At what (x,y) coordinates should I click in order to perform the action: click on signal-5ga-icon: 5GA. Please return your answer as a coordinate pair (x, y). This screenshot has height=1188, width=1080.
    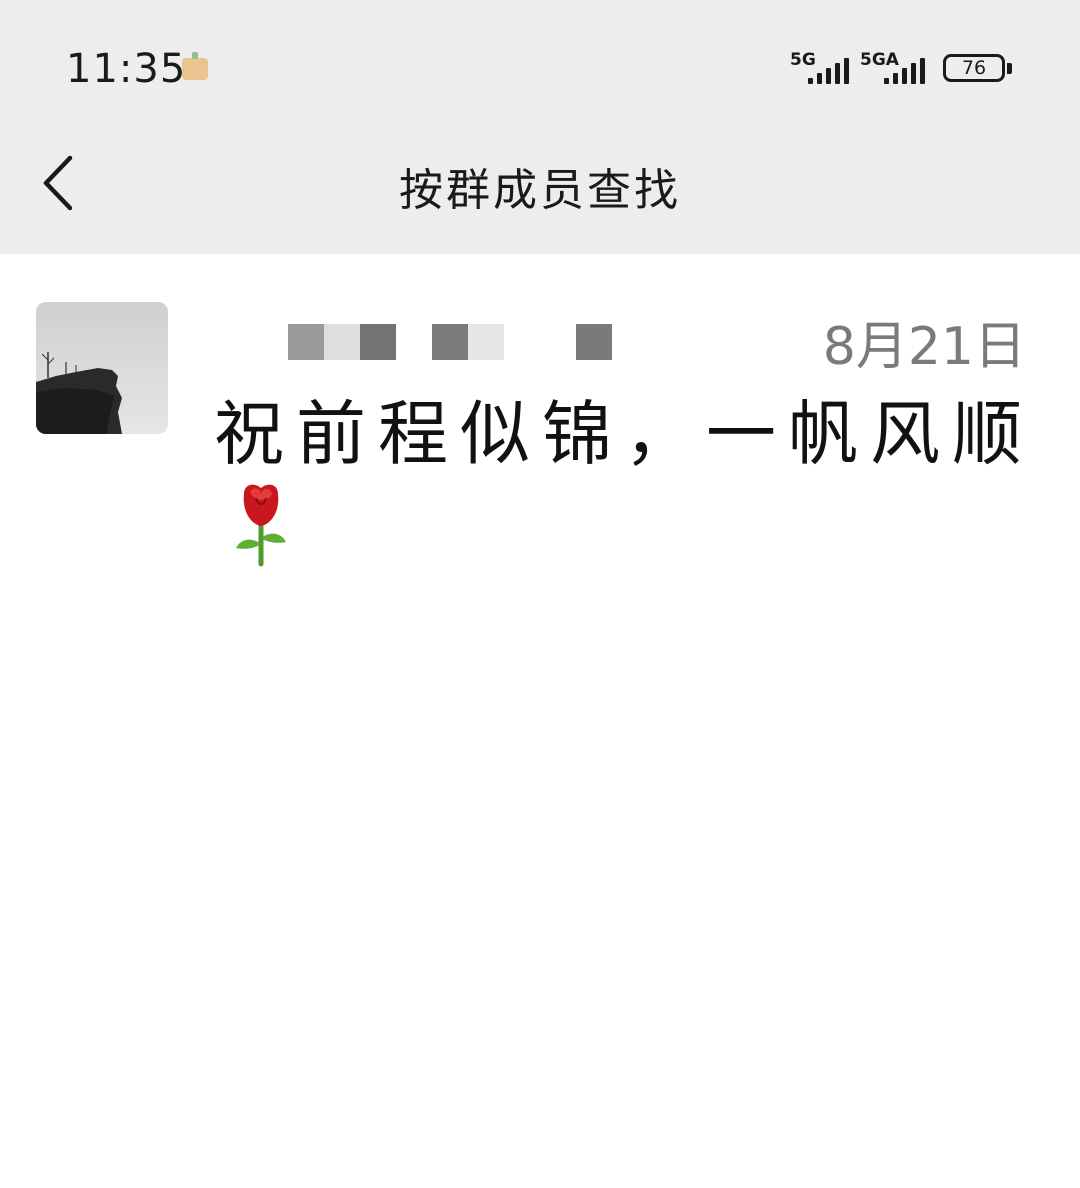
    Looking at the image, I should click on (895, 68).